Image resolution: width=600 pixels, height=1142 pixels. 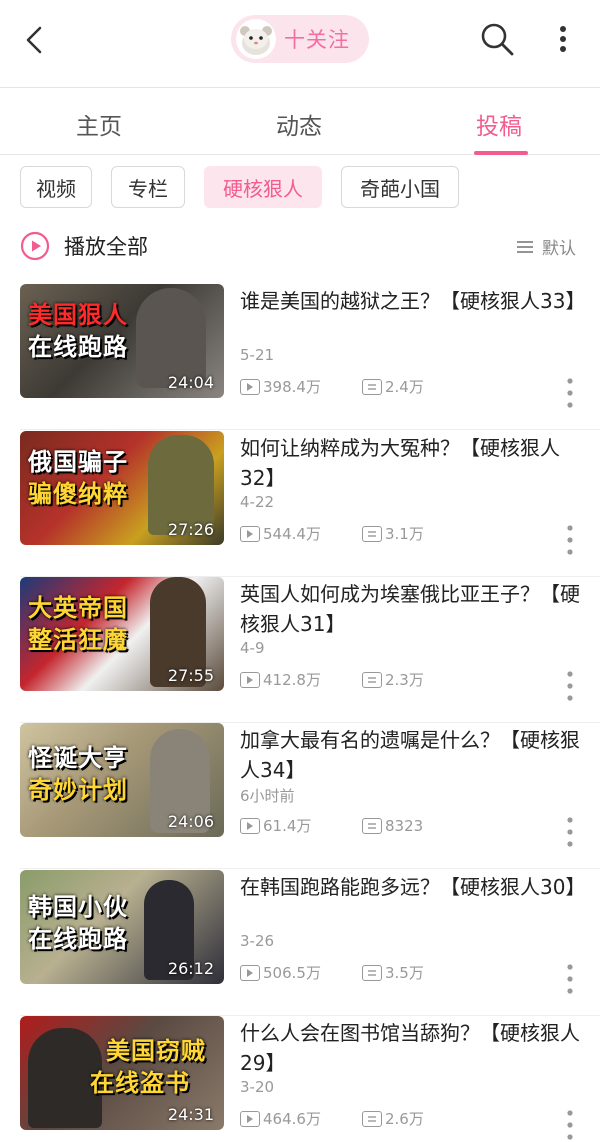 What do you see at coordinates (499, 124) in the screenshot?
I see `tab-uploads: 投稿` at bounding box center [499, 124].